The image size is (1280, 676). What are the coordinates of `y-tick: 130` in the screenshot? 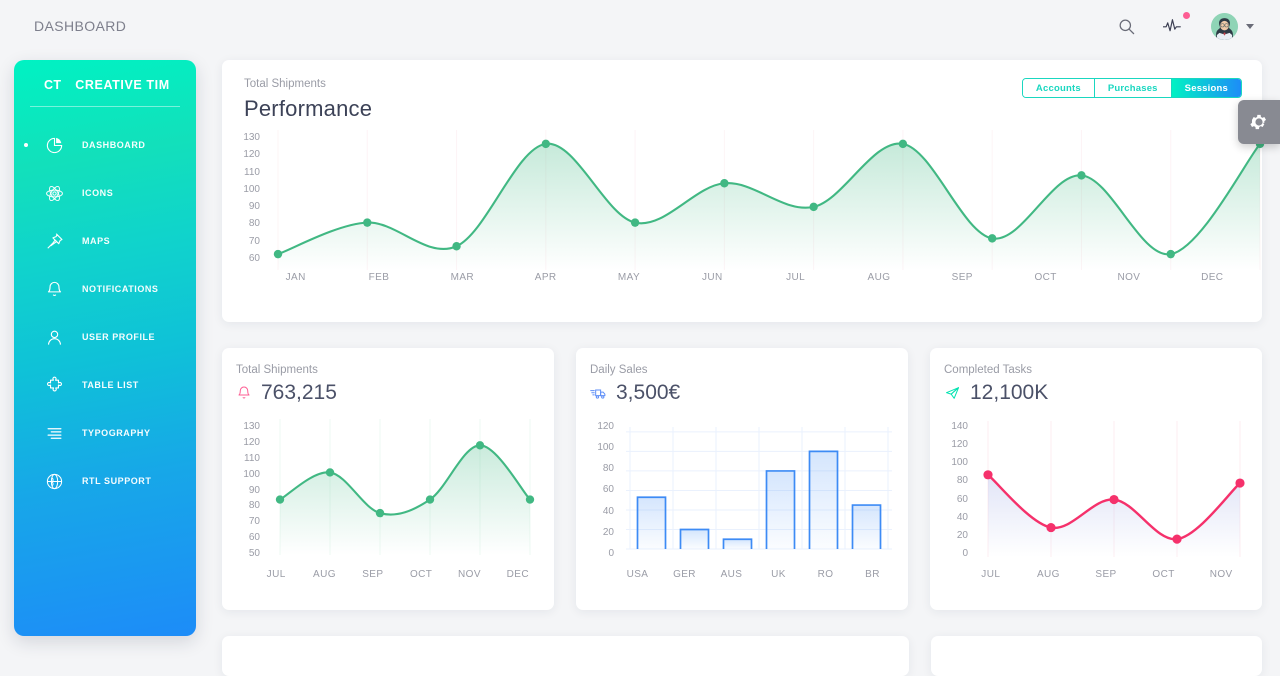 It's located at (251, 137).